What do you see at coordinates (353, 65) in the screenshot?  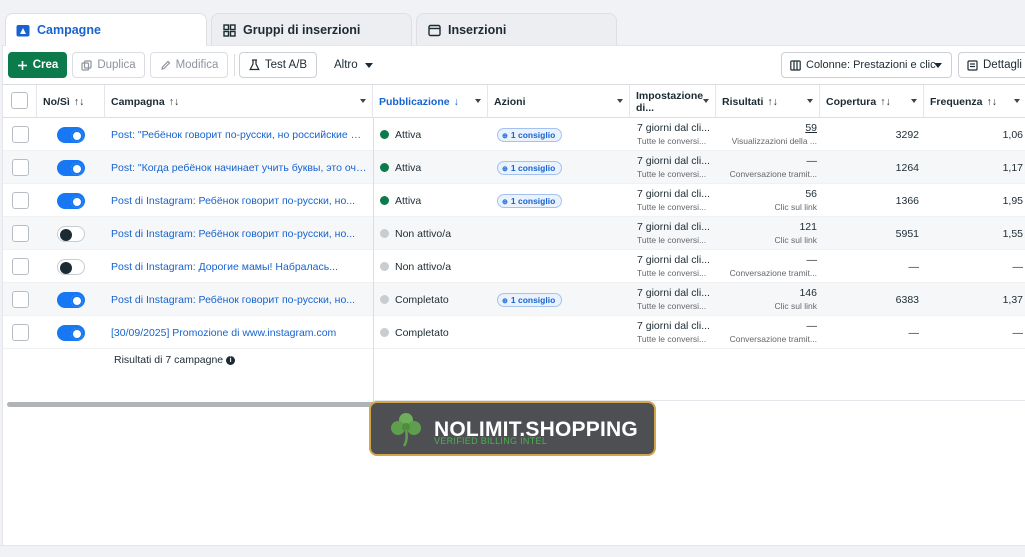 I see `more-dropdown: Altro` at bounding box center [353, 65].